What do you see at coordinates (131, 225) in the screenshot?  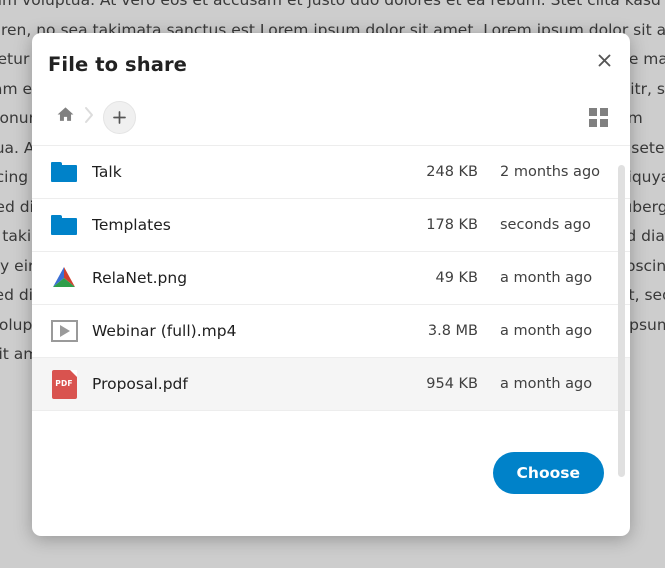 I see `file-name: Templates` at bounding box center [131, 225].